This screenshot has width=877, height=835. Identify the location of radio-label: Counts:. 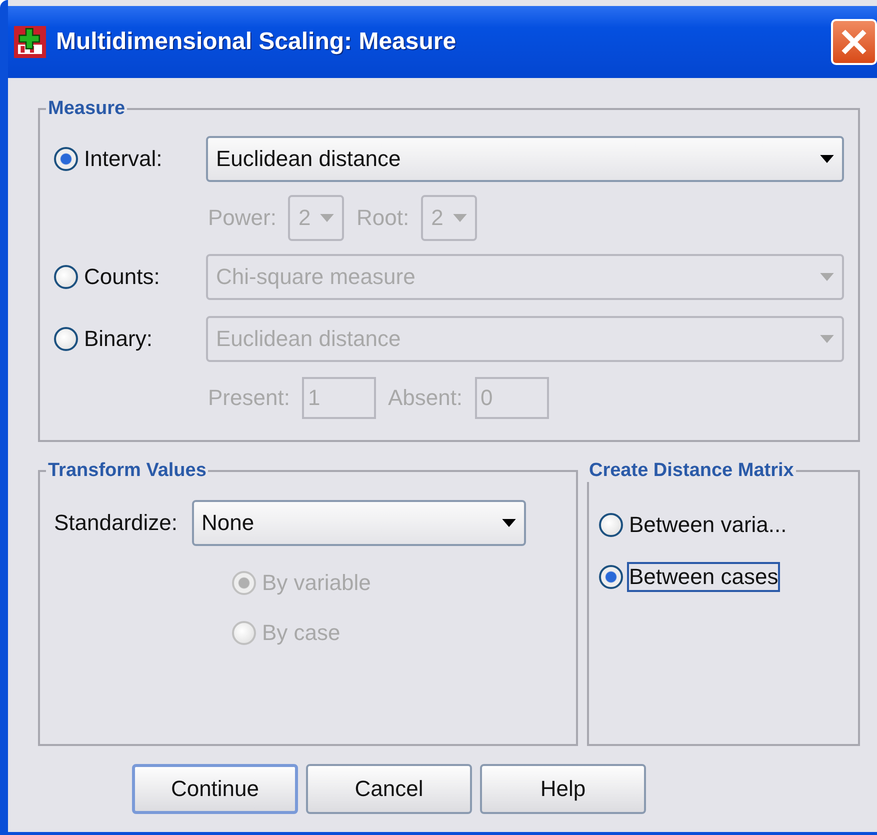
(122, 277).